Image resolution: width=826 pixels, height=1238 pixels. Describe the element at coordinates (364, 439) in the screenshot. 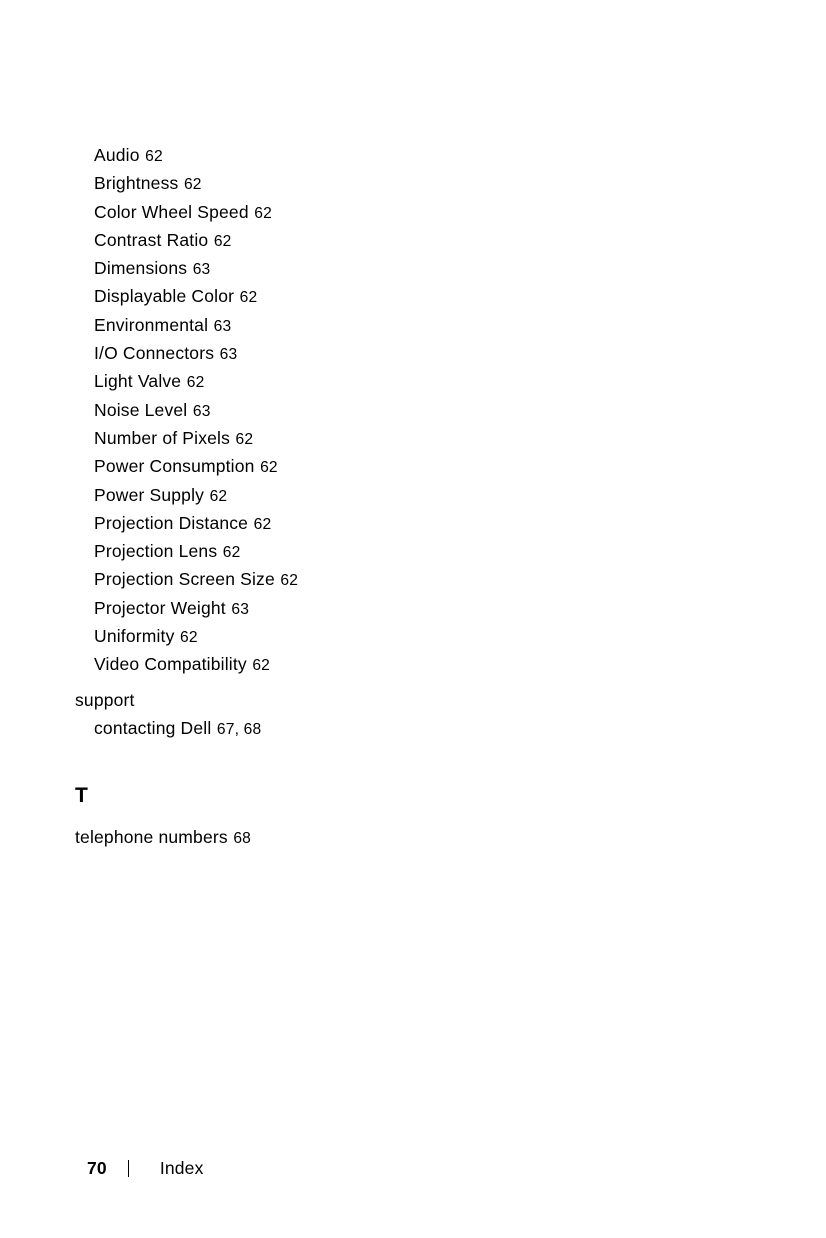

I see `index-entry: Number of Pixels 62` at that location.